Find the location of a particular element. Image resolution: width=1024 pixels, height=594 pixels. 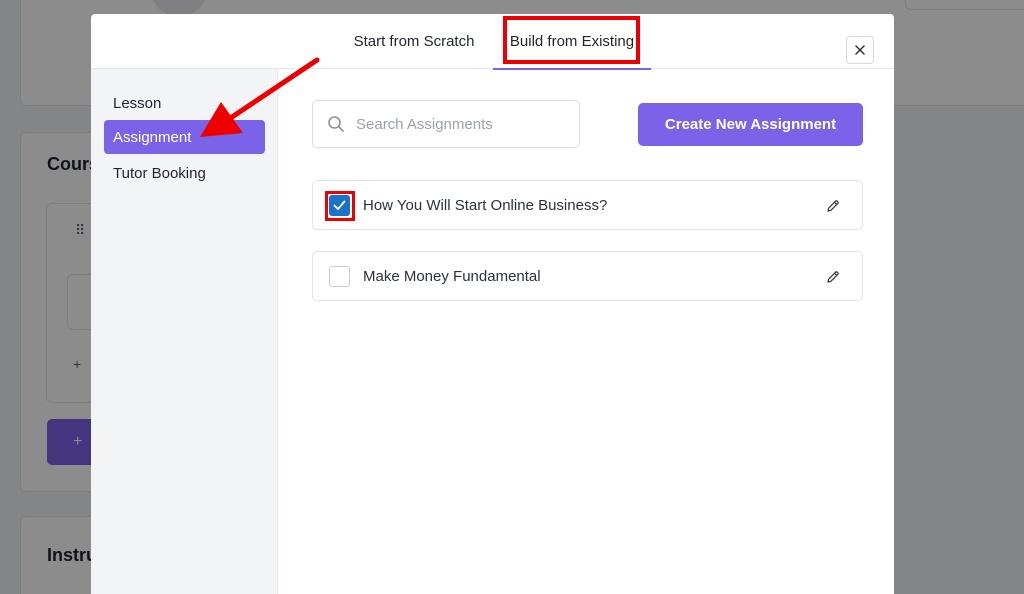

assignment-title: How You Will Start Online Business? is located at coordinates (485, 205).